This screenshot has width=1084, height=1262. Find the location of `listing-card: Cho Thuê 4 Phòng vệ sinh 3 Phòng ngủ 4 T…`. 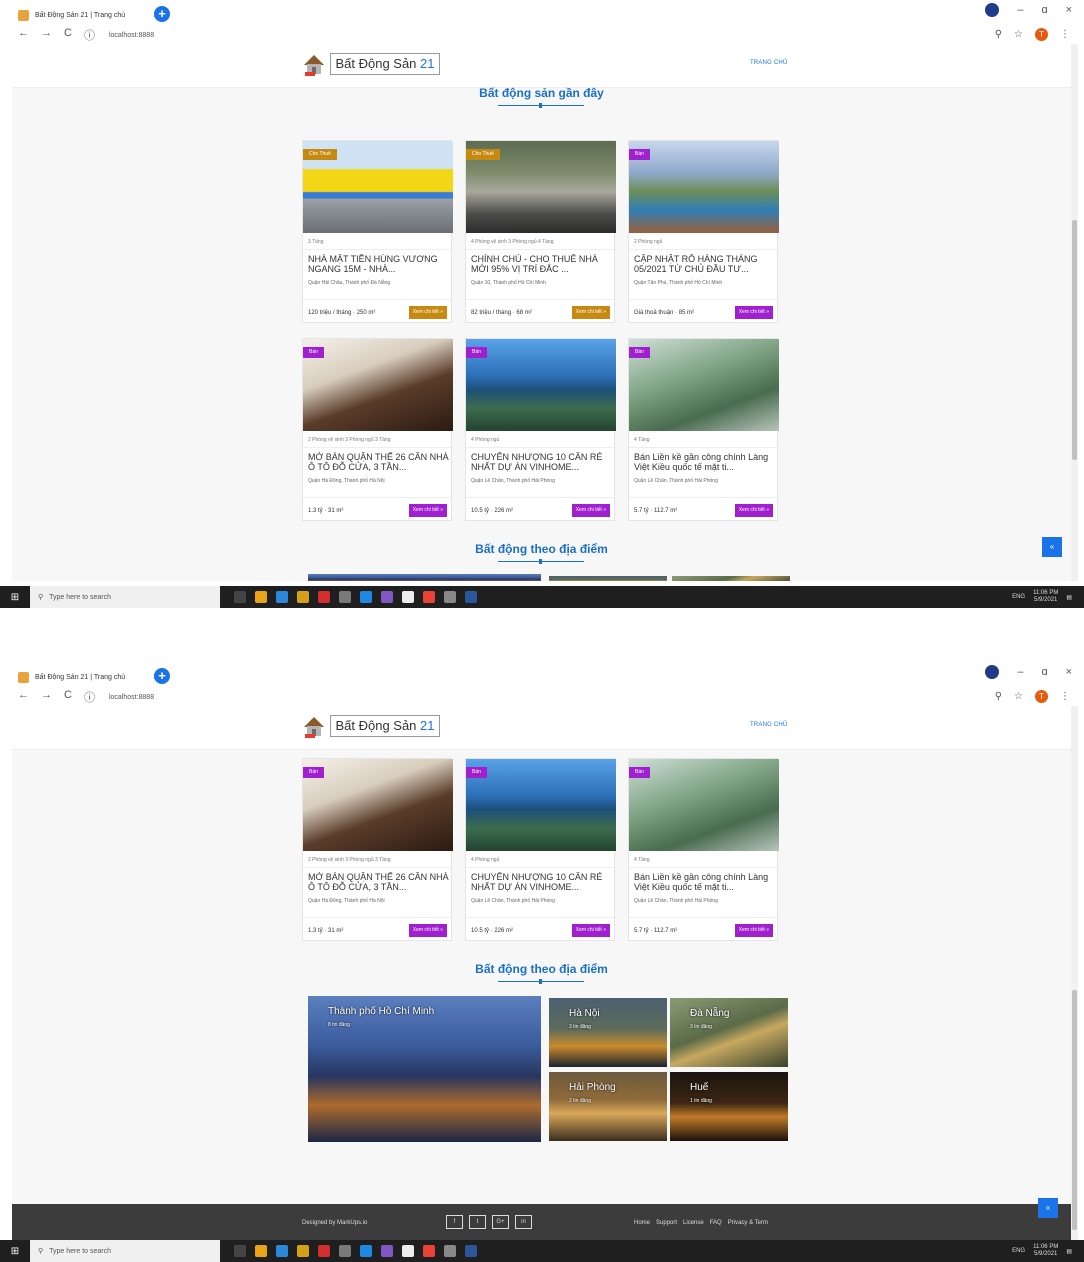

listing-card: Cho Thuê 4 Phòng vệ sinh 3 Phòng ngủ 4 T… is located at coordinates (540, 231).